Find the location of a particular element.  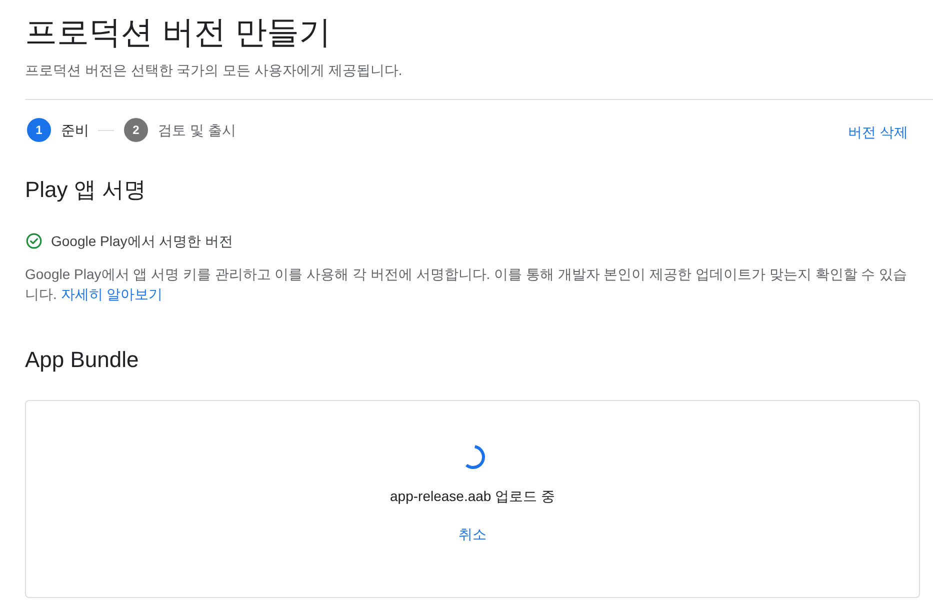

signing-description: Google Play에서 앱 서명 키를 관리하고 이를 사용해 각 버전에 서명합니다. 이를 통해 개발자 본인이 제공한 업데이트가 맞는지 확인할 수 있습니다. 자세히 알아보기 is located at coordinates (466, 284).